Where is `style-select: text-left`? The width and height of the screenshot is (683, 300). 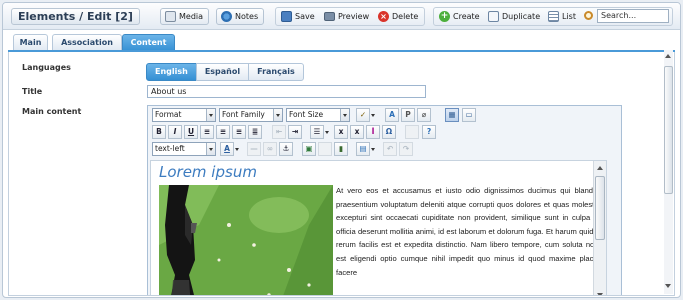
style-select: text-left is located at coordinates (184, 149).